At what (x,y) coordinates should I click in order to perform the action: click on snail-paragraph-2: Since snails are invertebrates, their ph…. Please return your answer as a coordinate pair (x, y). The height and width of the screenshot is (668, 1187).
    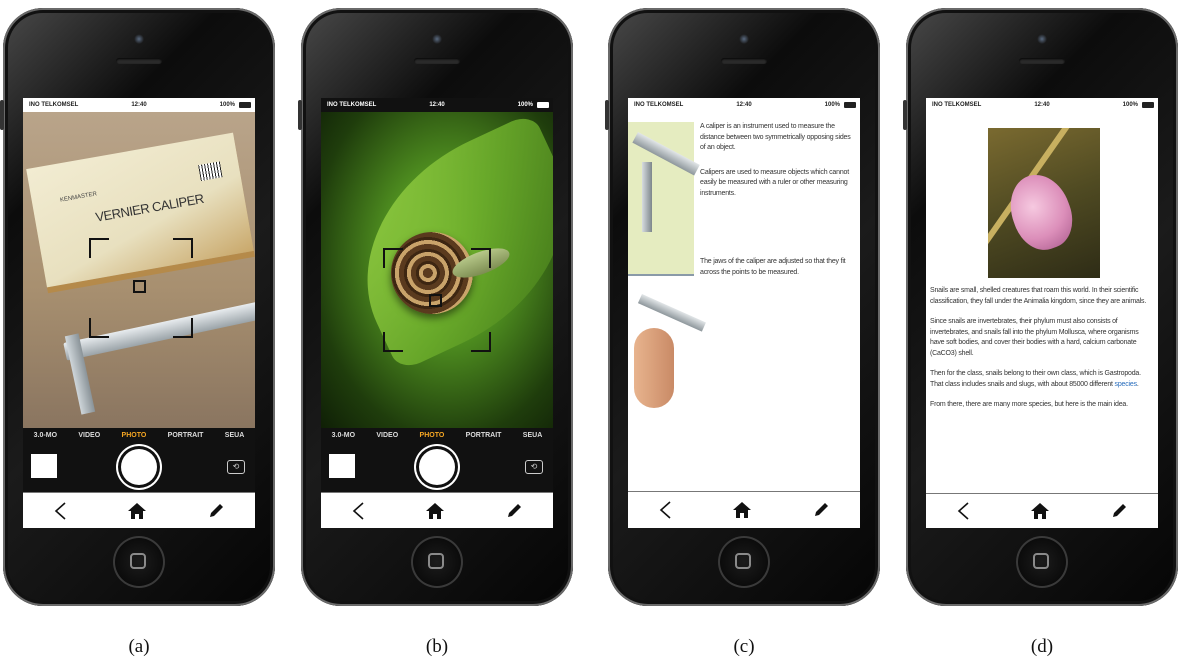
    Looking at the image, I should click on (1034, 337).